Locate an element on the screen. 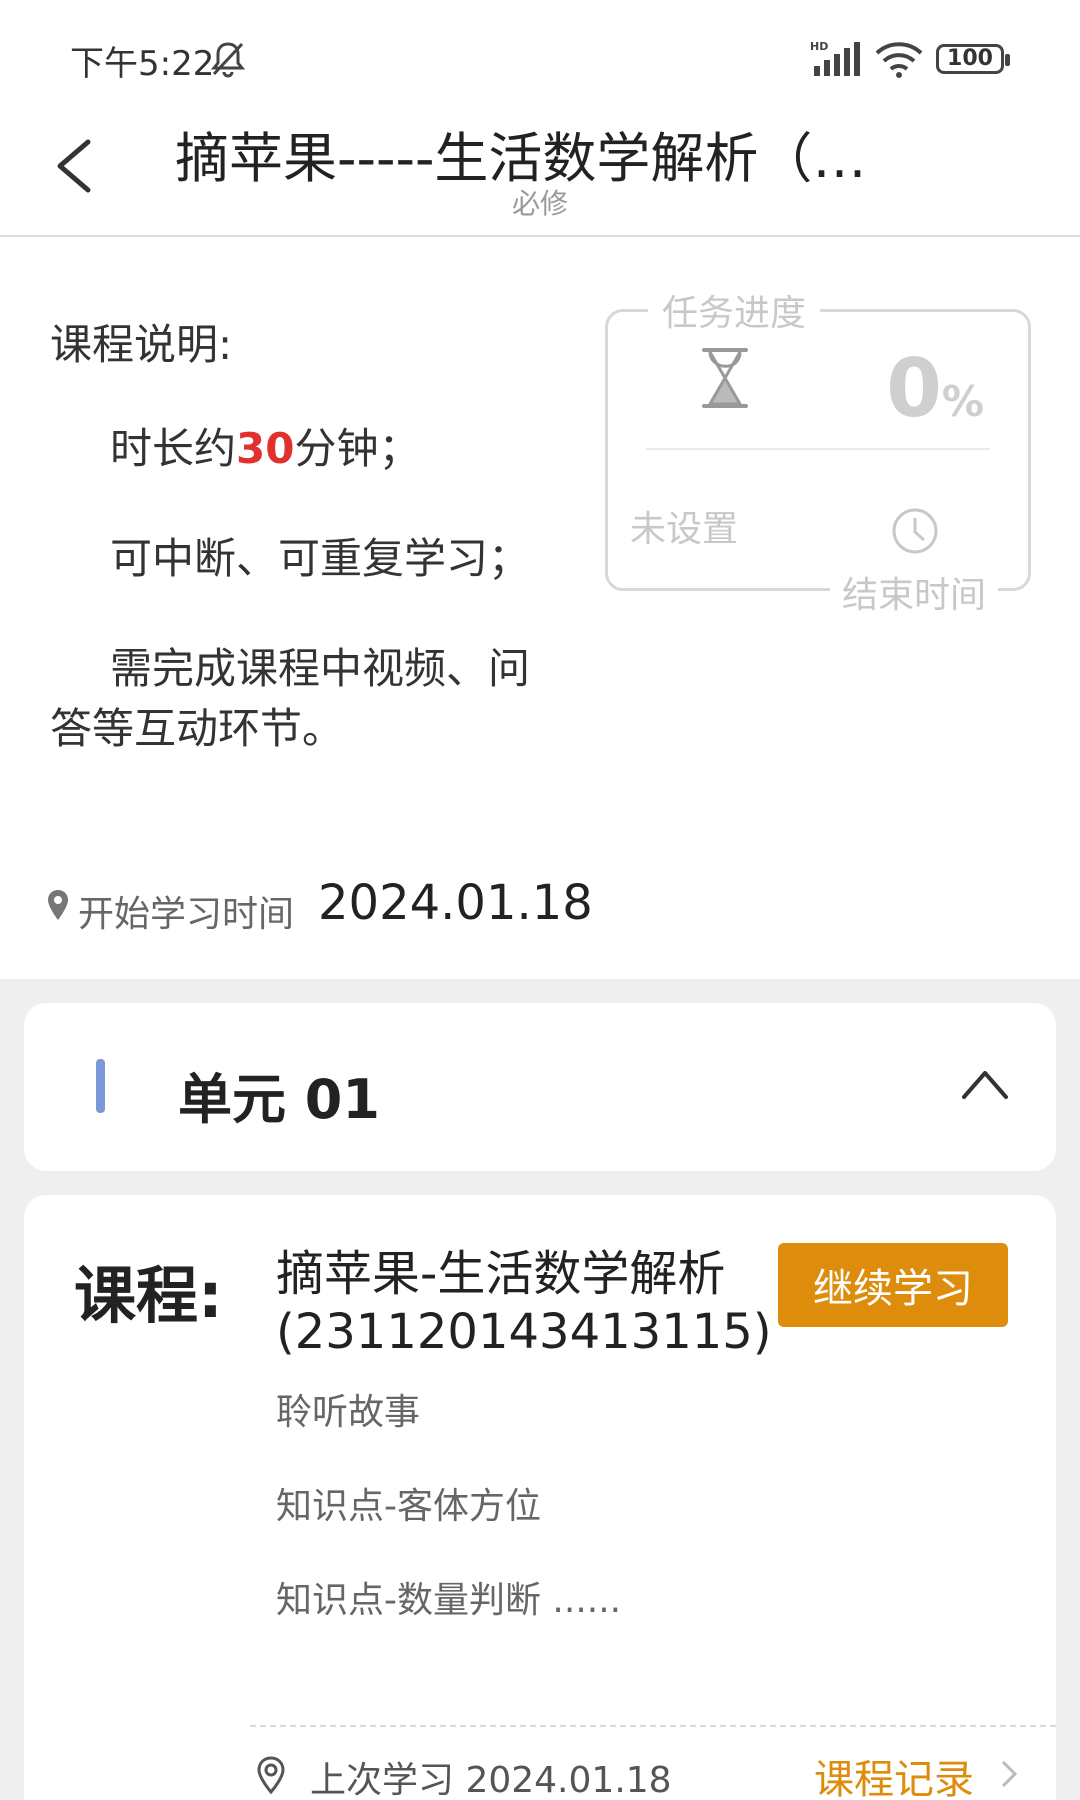 The height and width of the screenshot is (1800, 1080). duration-number: 30 is located at coordinates (265, 448).